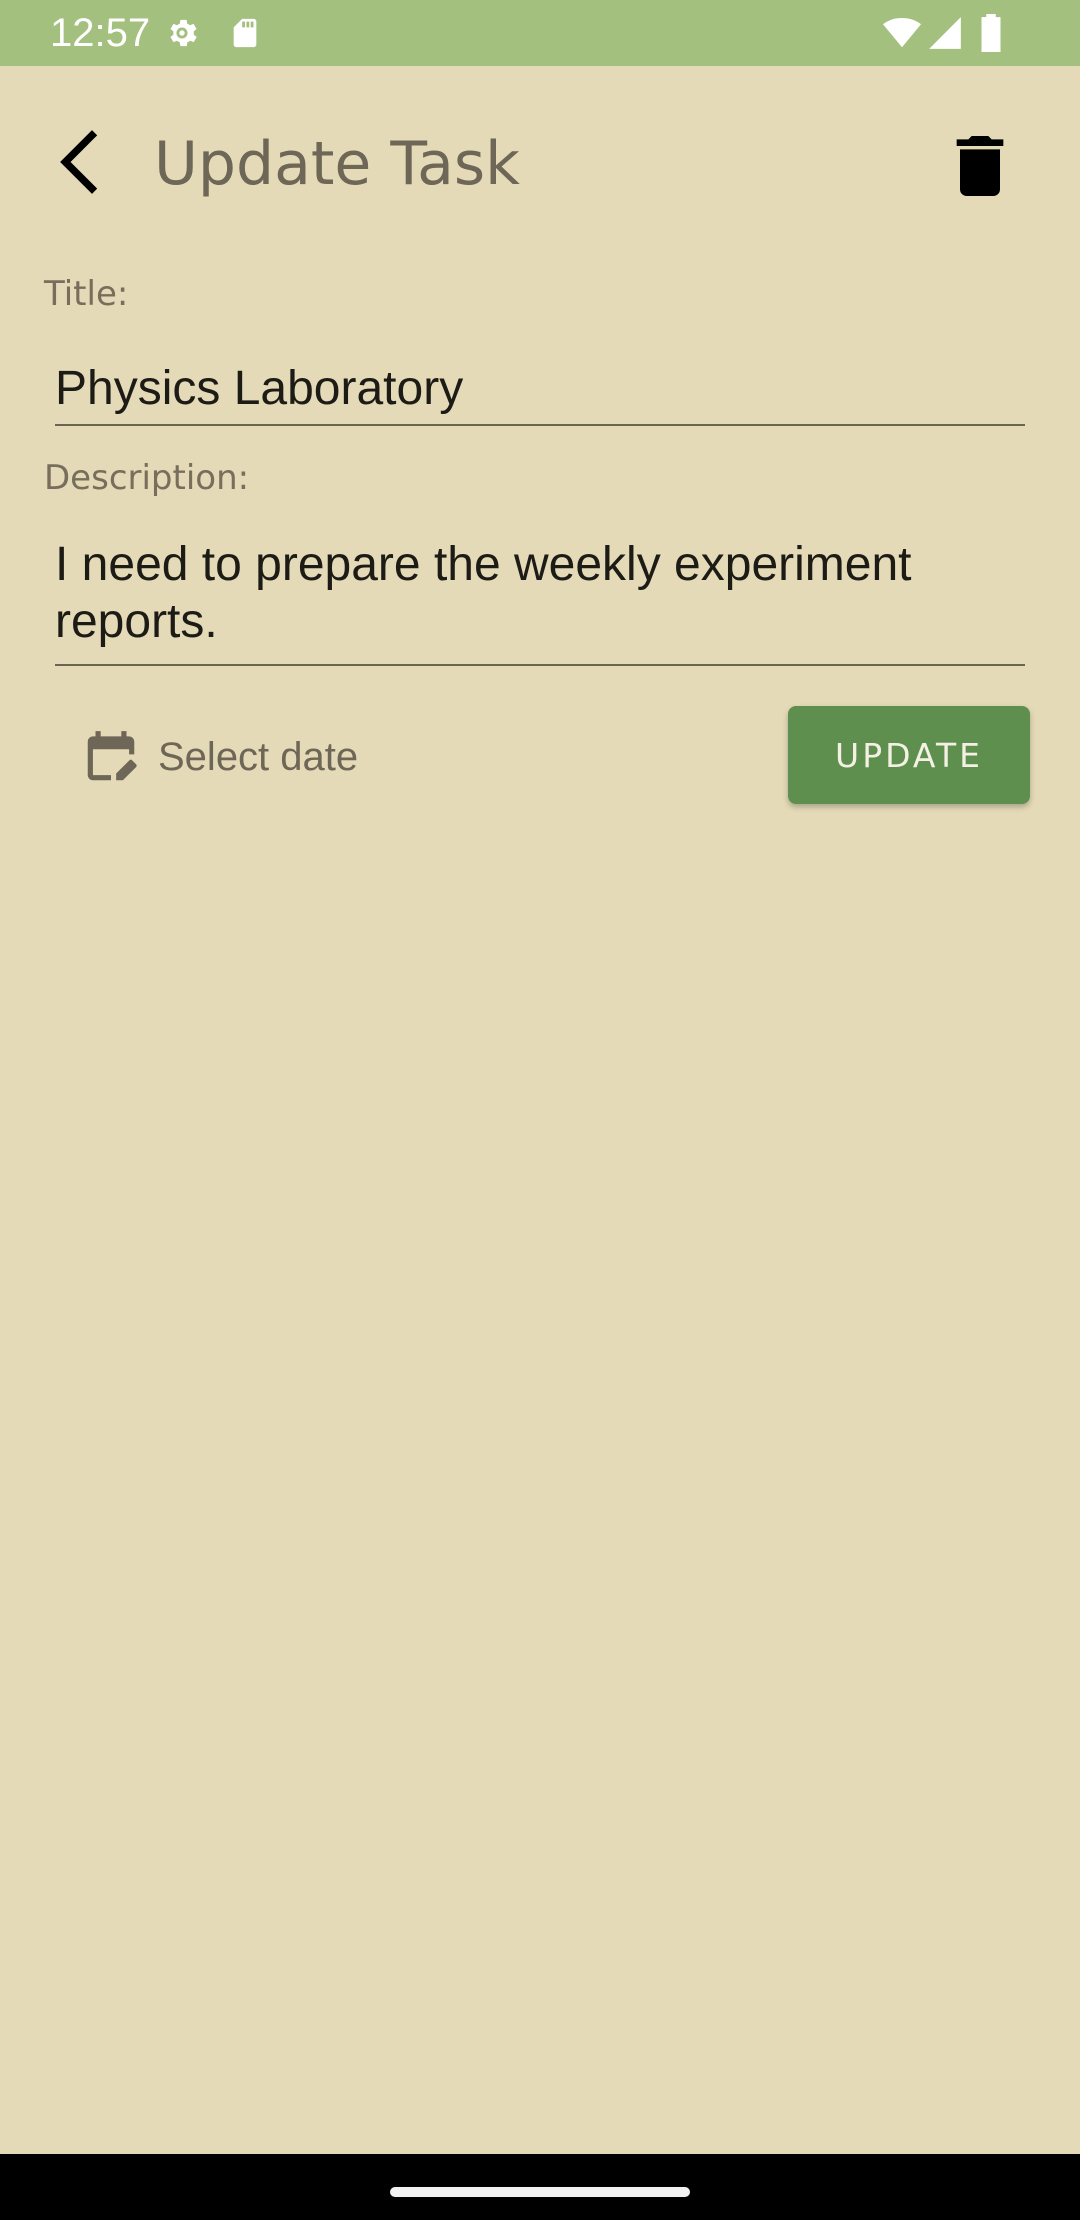  I want to click on battery-icon, so click(991, 33).